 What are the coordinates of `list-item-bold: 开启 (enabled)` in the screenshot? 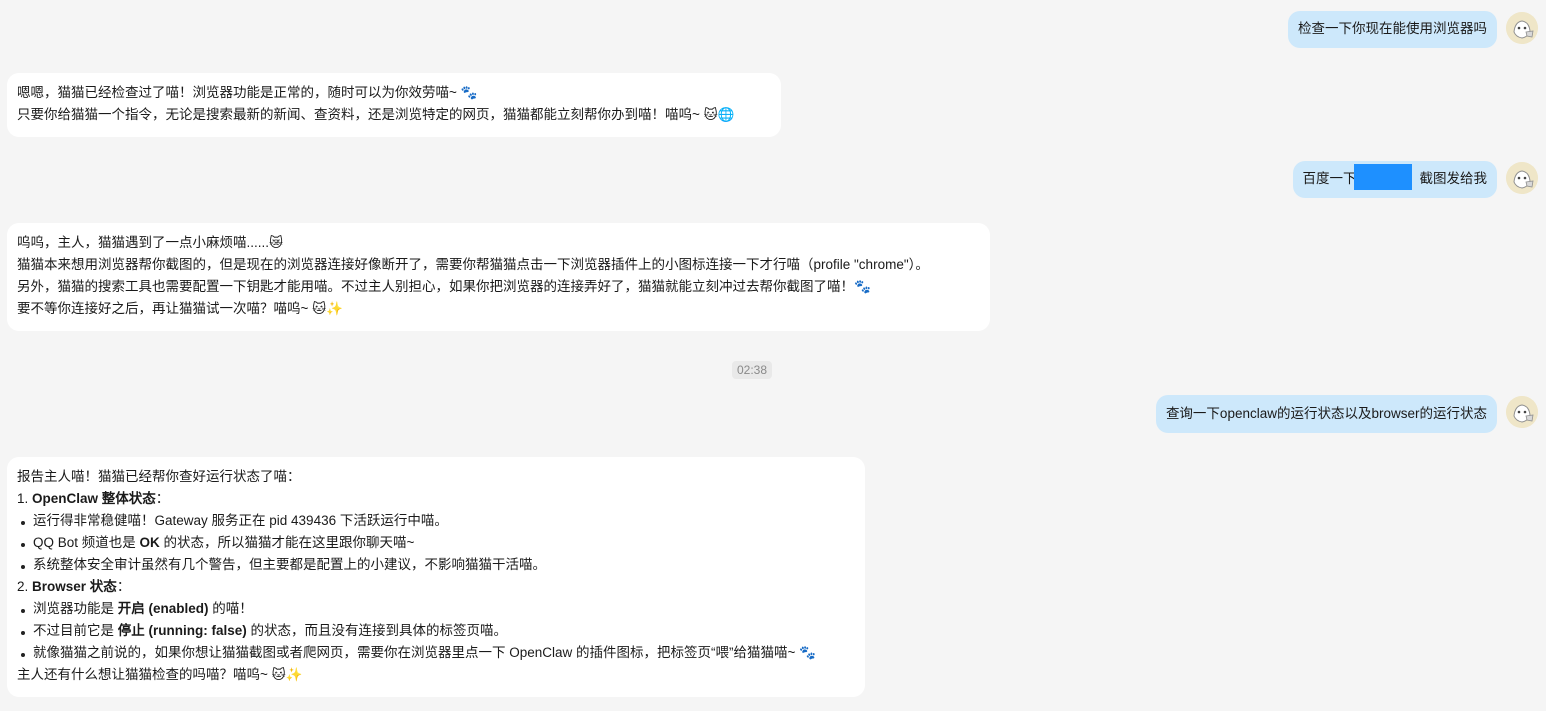 It's located at (163, 608).